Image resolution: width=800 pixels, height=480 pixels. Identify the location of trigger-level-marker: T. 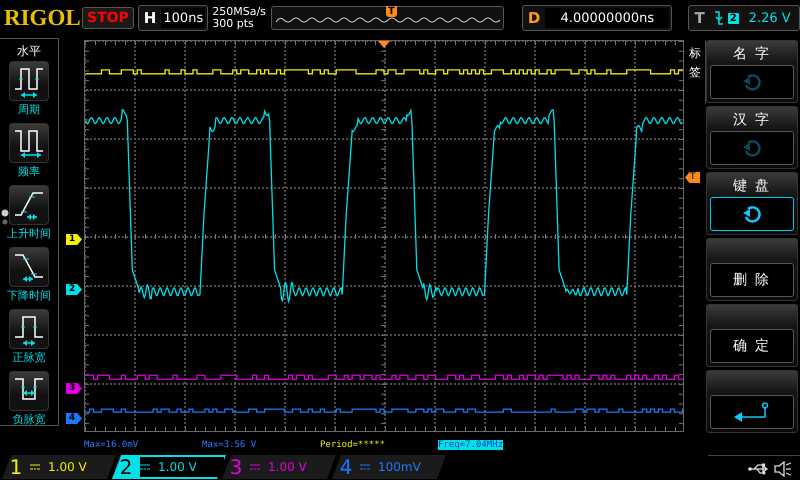
(692, 177).